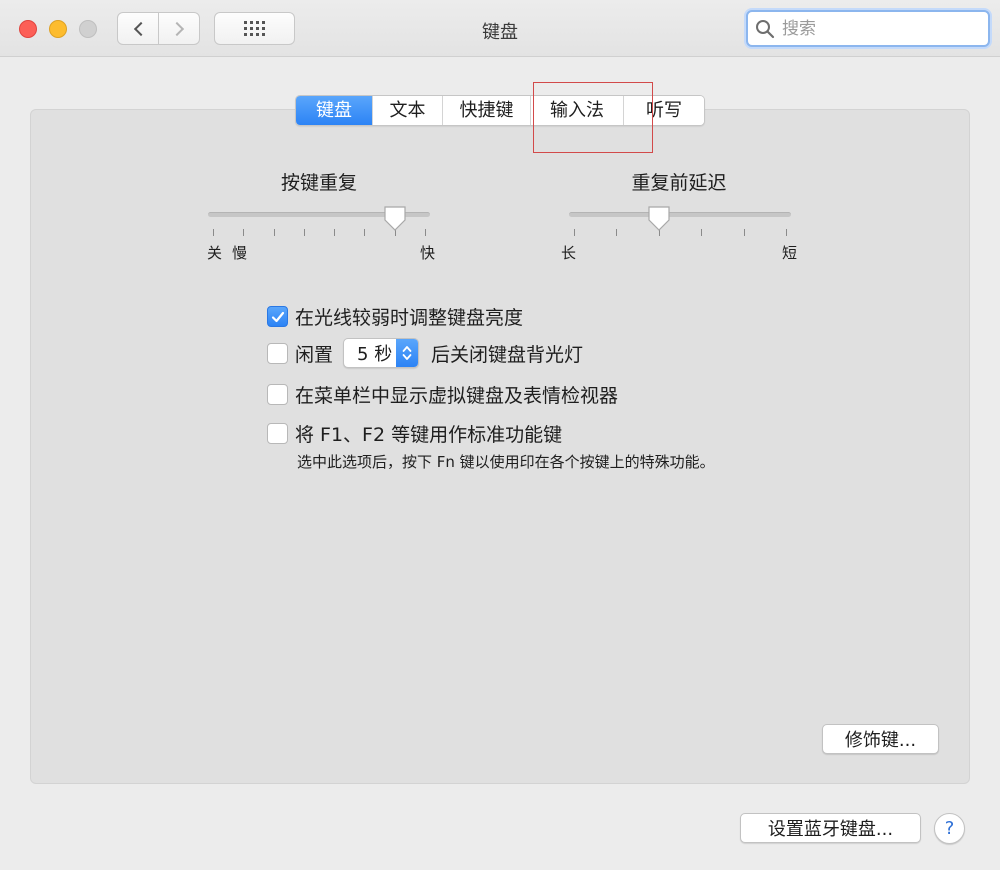  What do you see at coordinates (877, 28) in the screenshot?
I see `search-input` at bounding box center [877, 28].